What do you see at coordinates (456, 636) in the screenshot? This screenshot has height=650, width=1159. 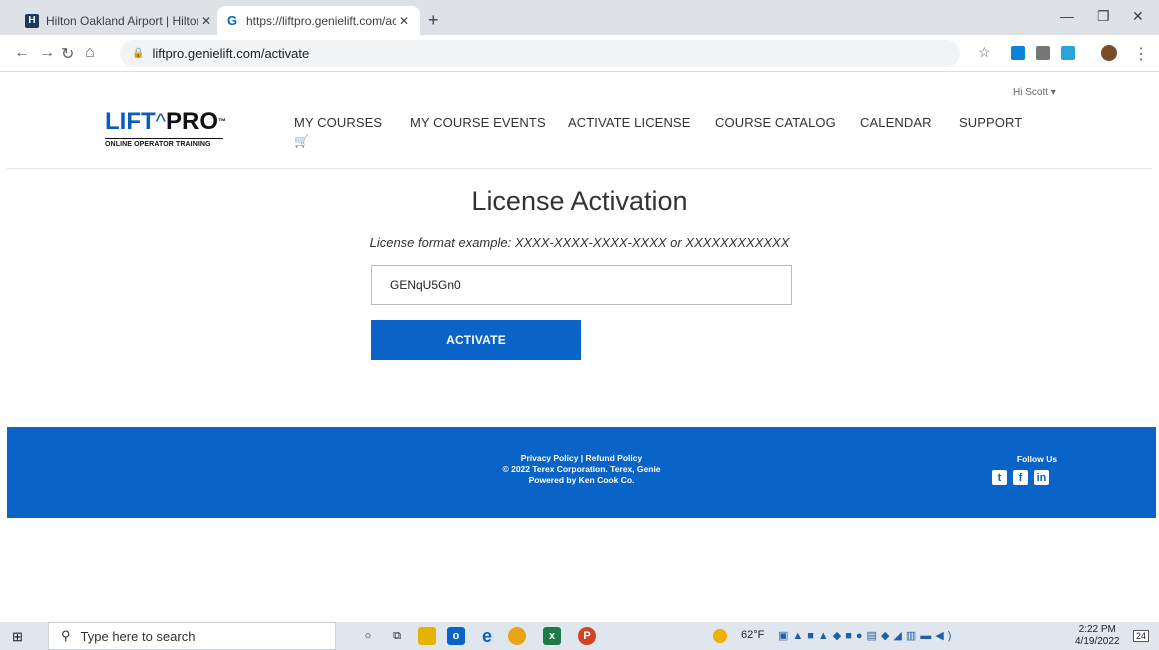 I see `outlook-icon: o` at bounding box center [456, 636].